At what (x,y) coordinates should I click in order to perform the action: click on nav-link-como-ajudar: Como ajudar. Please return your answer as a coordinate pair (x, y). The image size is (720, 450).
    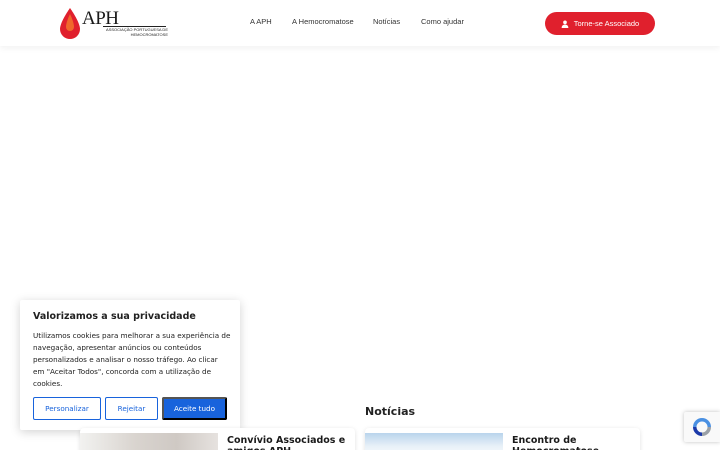
    Looking at the image, I should click on (442, 21).